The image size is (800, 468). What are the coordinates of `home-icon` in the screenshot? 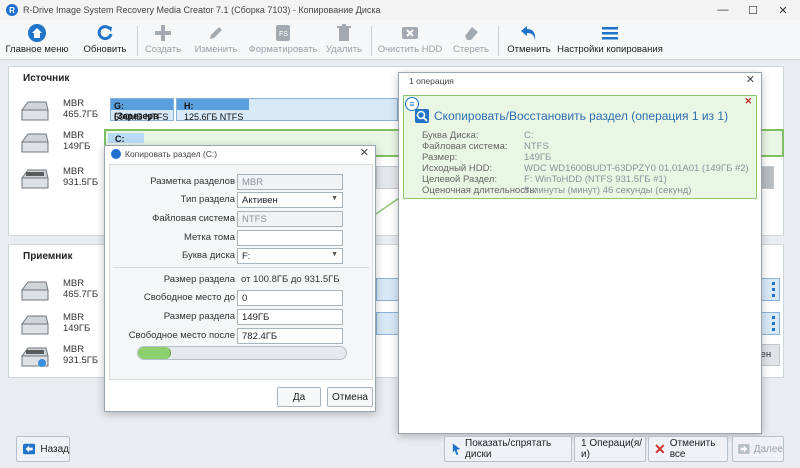 It's located at (37, 33).